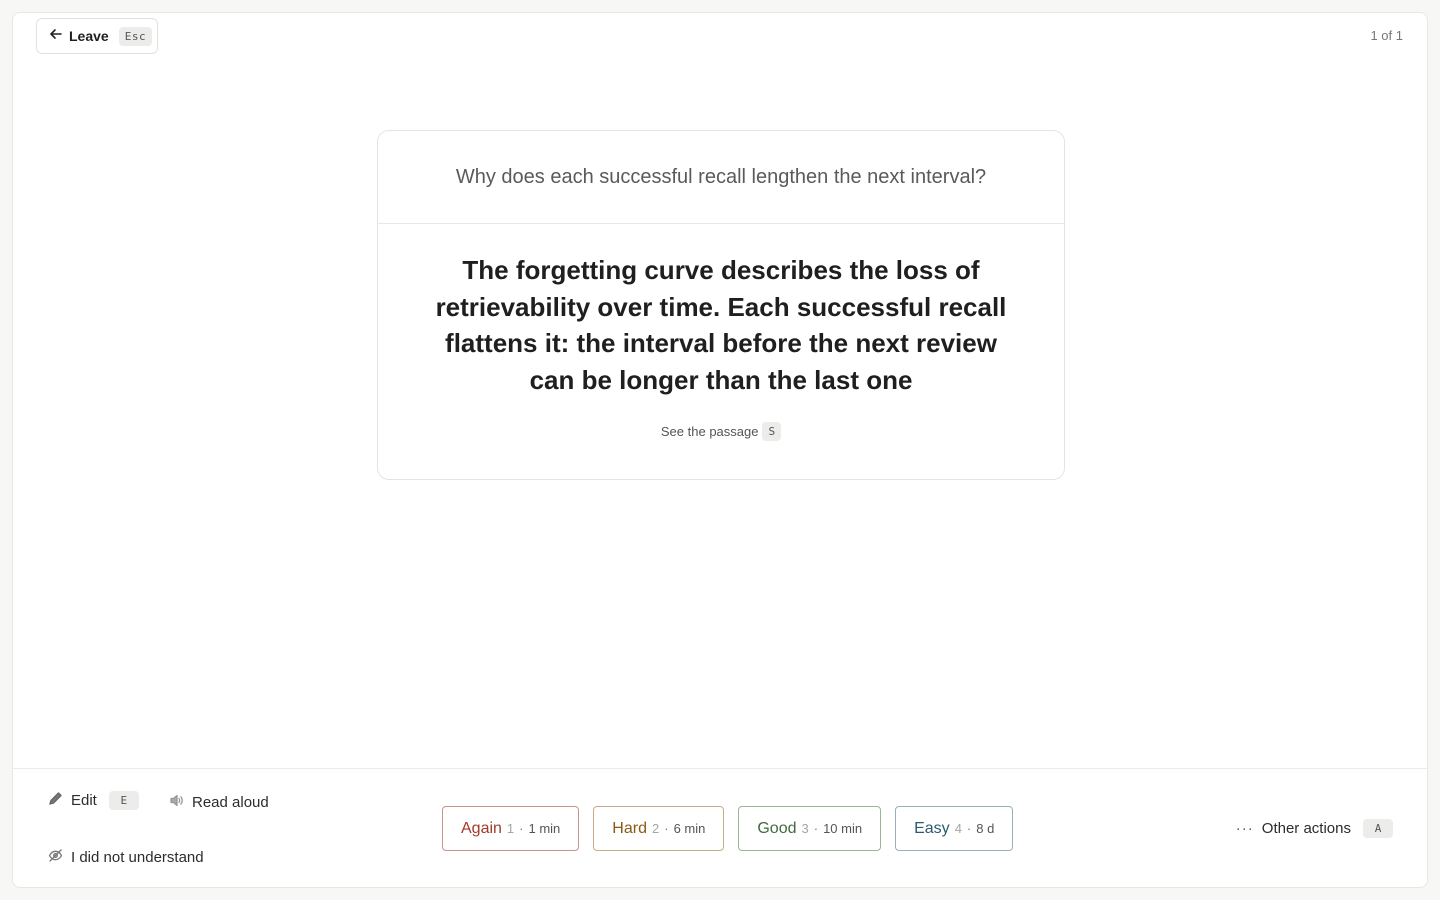 The width and height of the screenshot is (1440, 900). What do you see at coordinates (56, 36) in the screenshot?
I see `arrow-left-icon` at bounding box center [56, 36].